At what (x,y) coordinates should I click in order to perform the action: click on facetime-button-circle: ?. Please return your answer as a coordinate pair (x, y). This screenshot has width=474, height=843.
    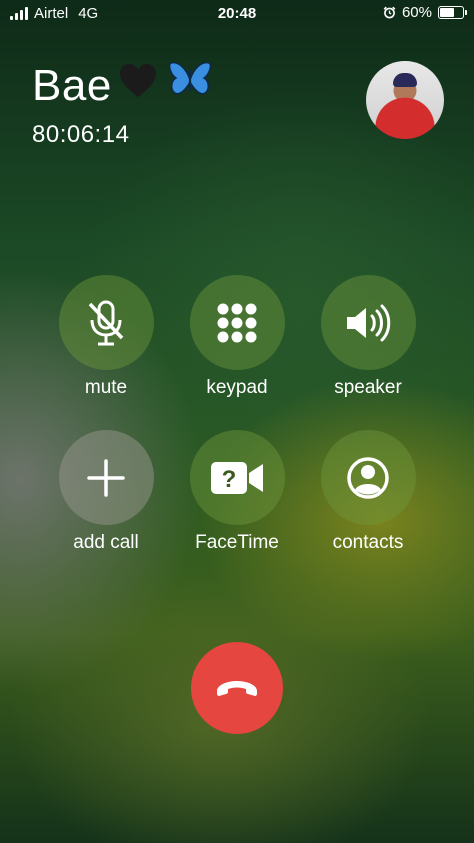
    Looking at the image, I should click on (237, 477).